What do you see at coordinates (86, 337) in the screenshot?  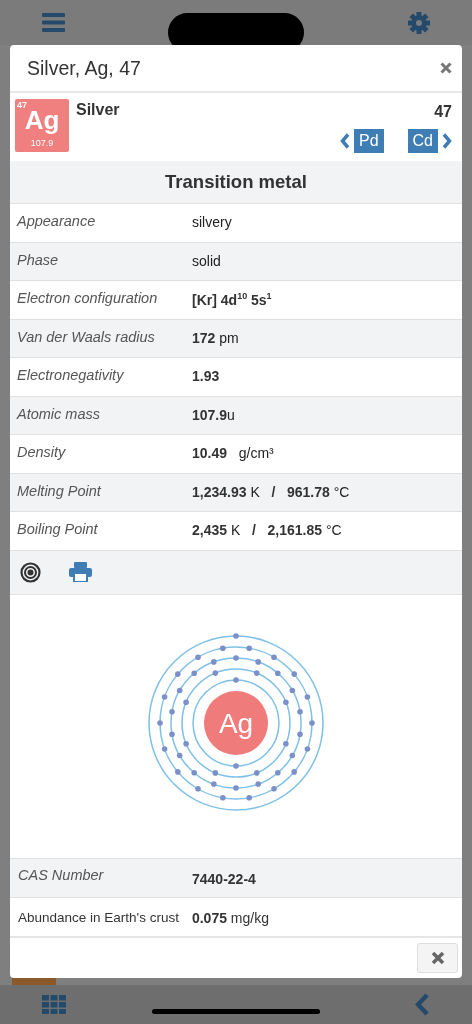 I see `property-label: Van der Waals radius` at bounding box center [86, 337].